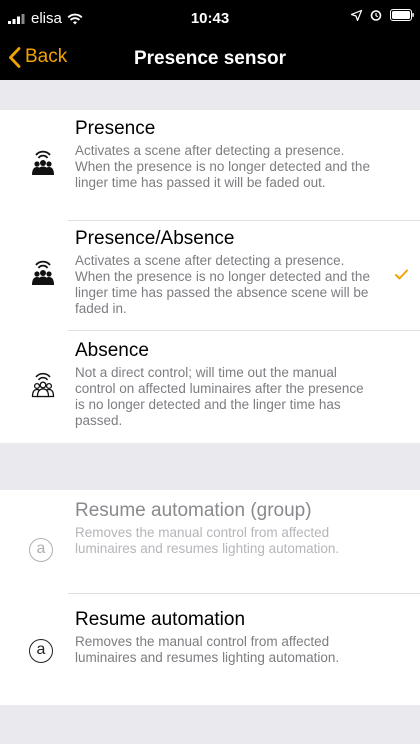  I want to click on location-icon, so click(356, 15).